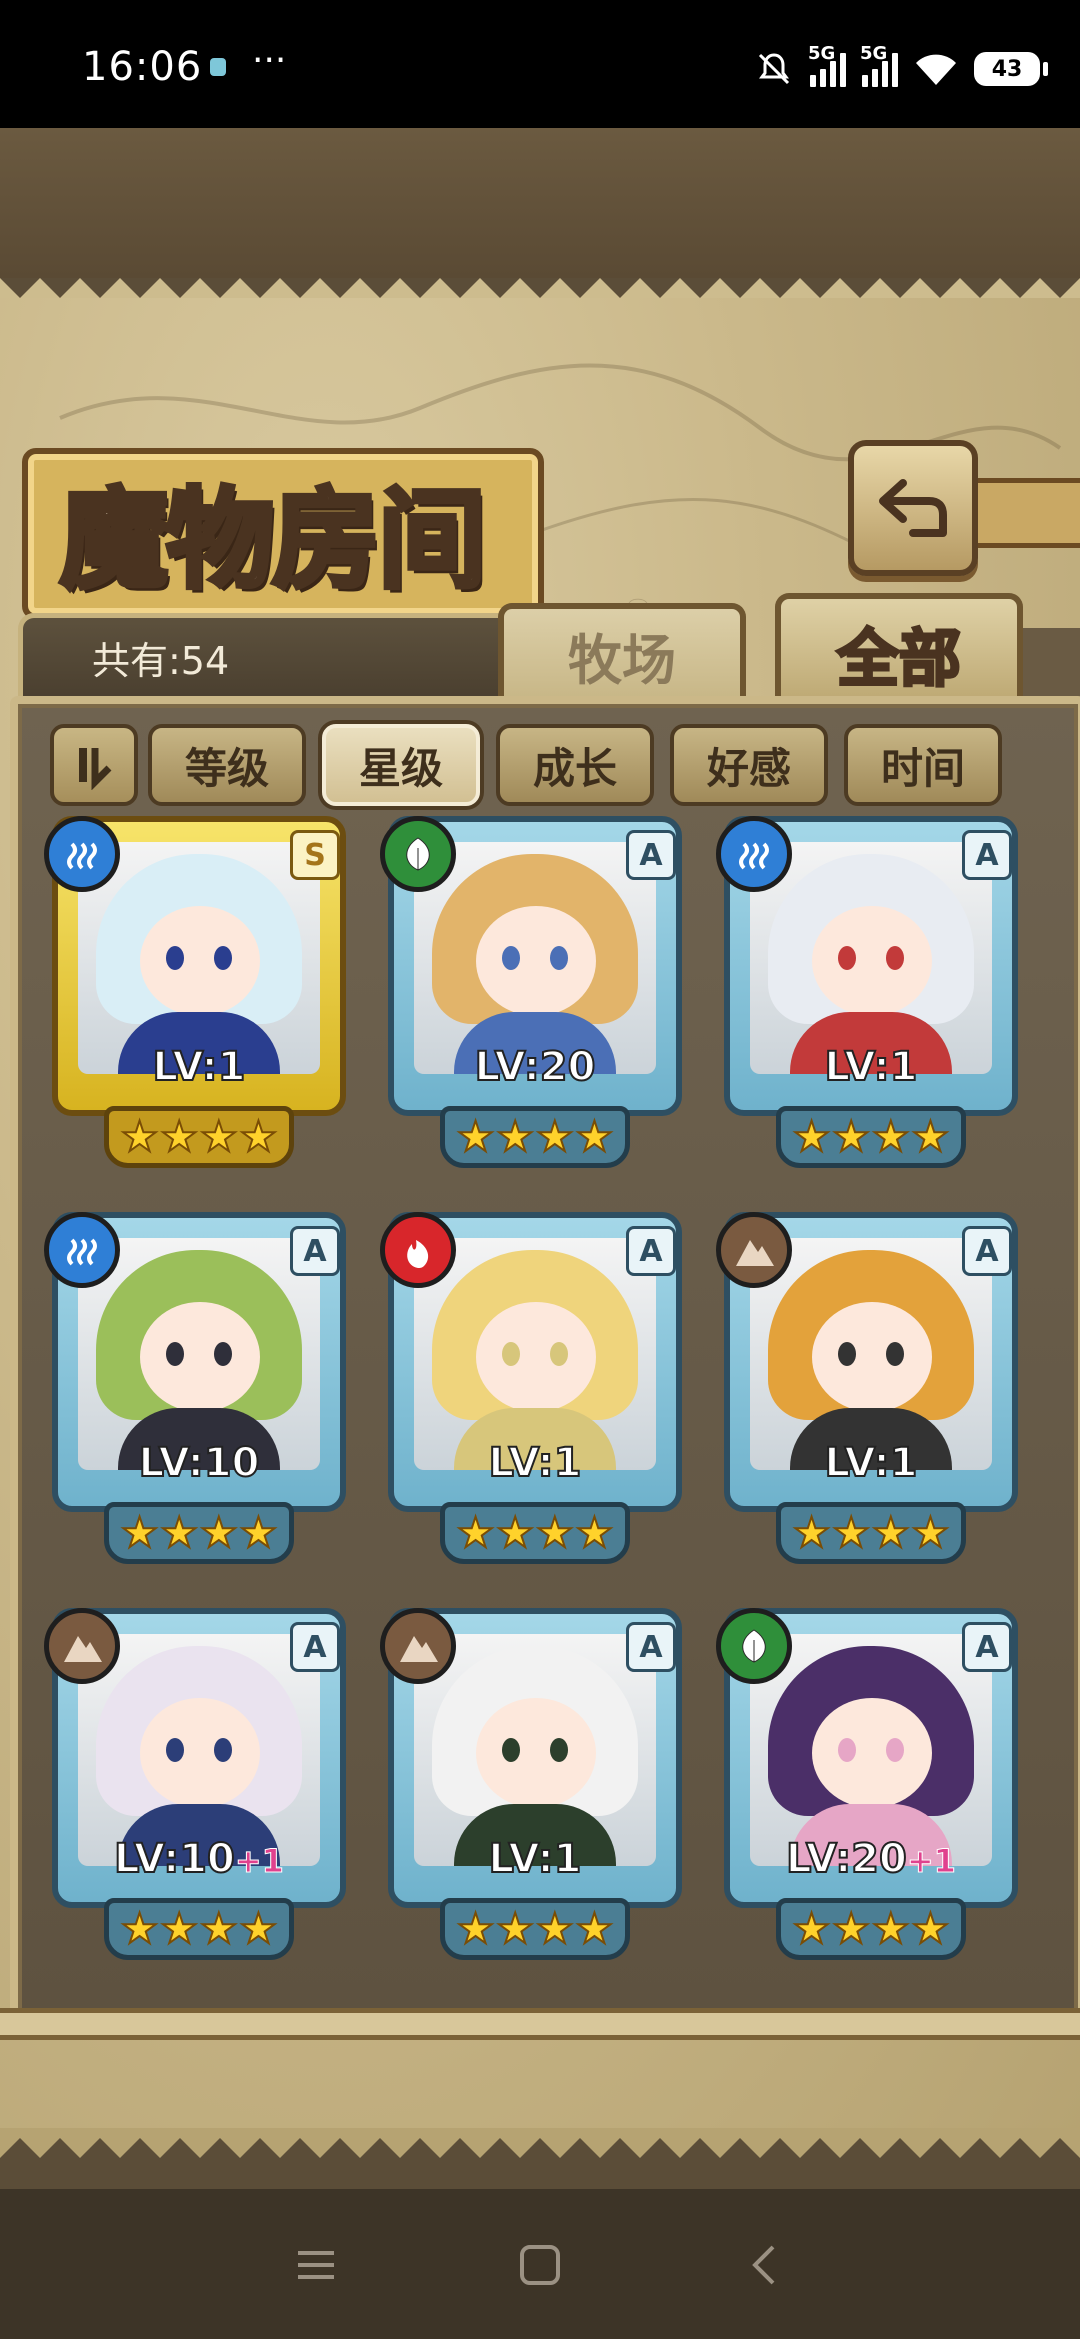 Image resolution: width=1080 pixels, height=2339 pixels. I want to click on filter-growth: 成长, so click(575, 765).